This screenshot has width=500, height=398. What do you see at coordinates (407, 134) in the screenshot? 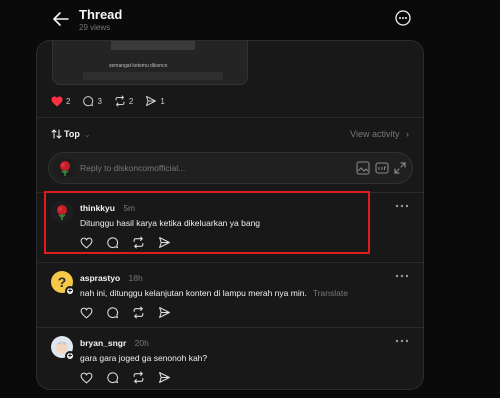
I see `chevron-right-icon: ›` at bounding box center [407, 134].